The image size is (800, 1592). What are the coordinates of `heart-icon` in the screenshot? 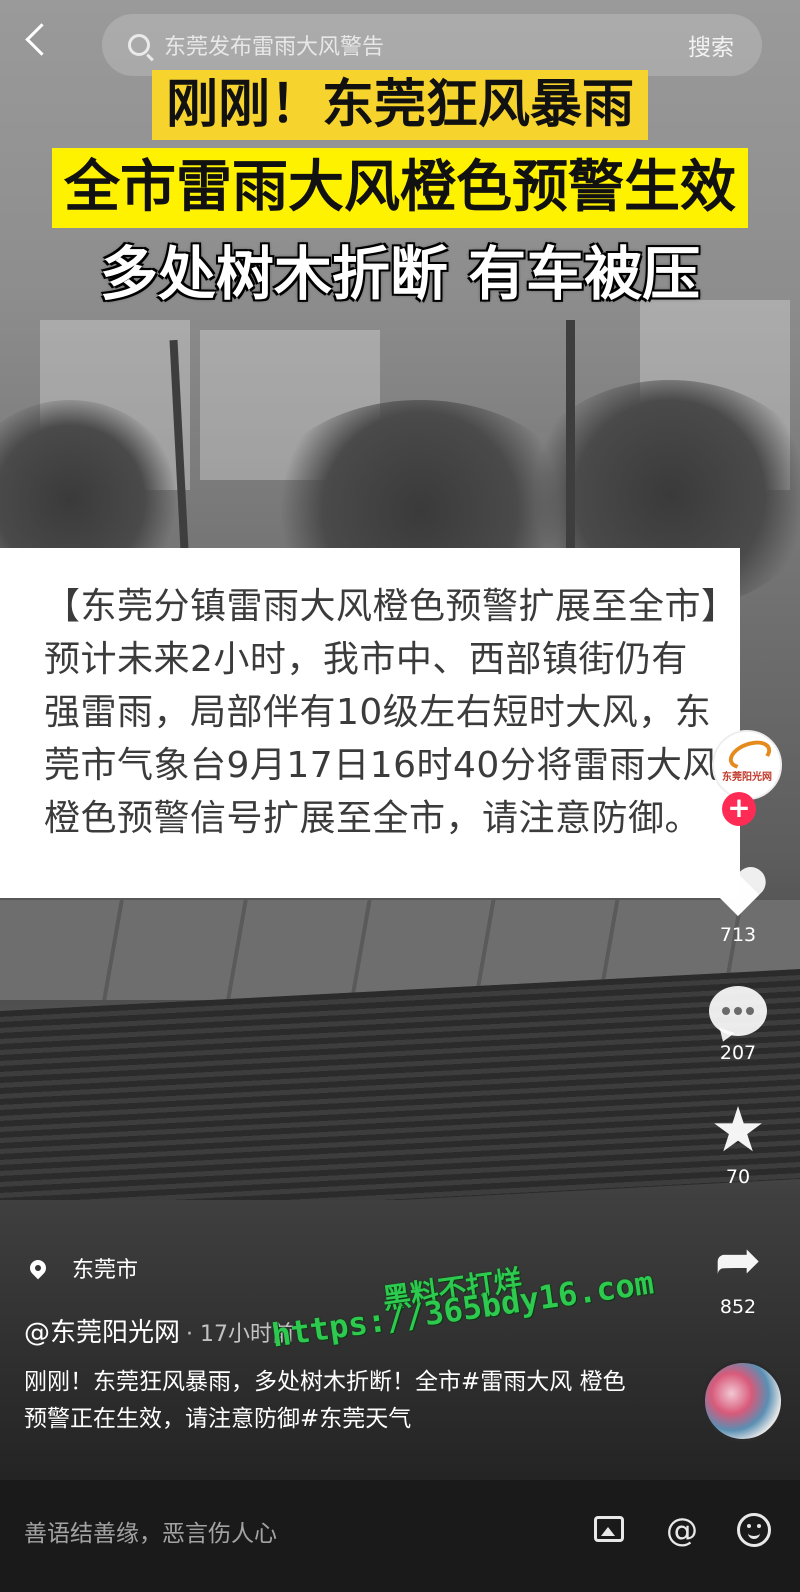 It's located at (738, 893).